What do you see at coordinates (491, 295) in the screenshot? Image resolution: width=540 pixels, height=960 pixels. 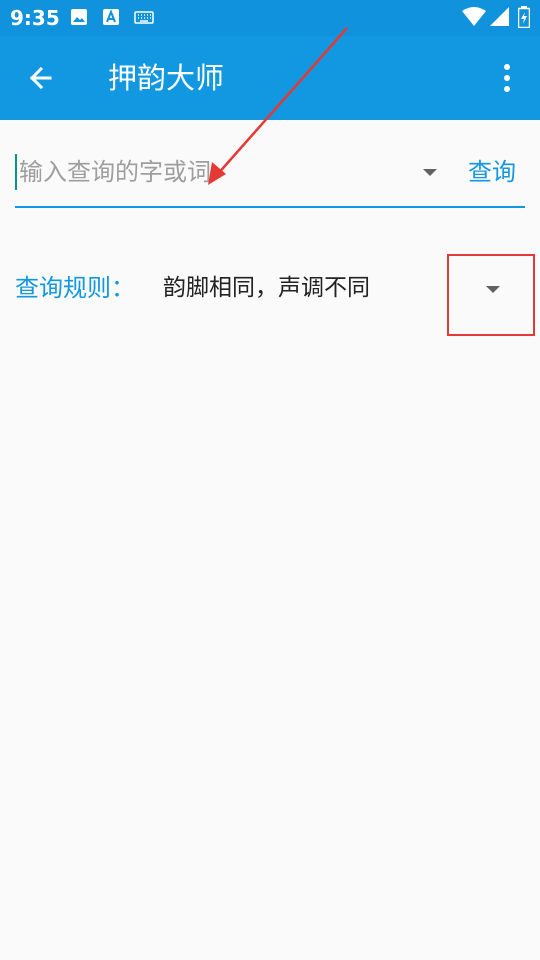 I see `rule-dropdown-highlight` at bounding box center [491, 295].